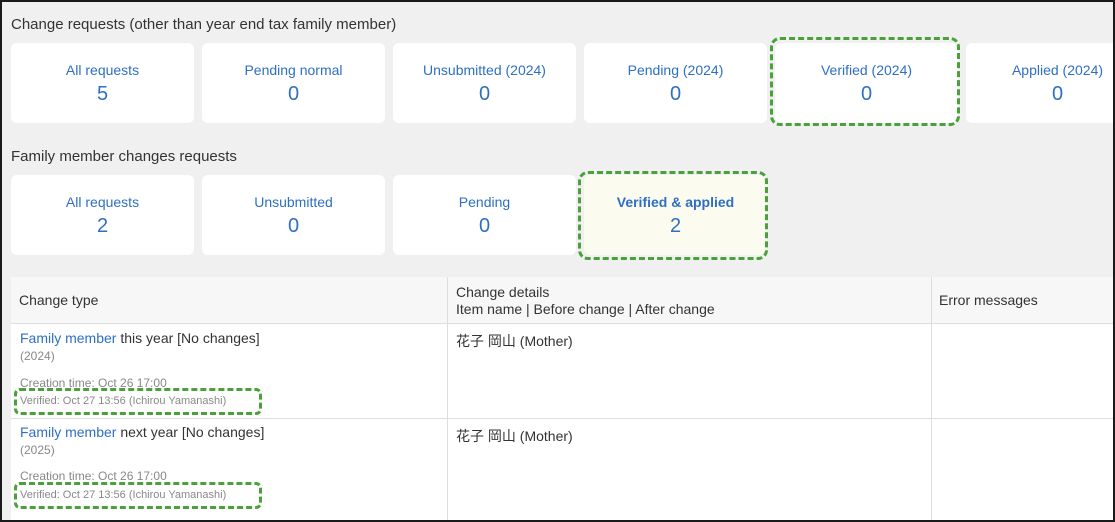 The height and width of the screenshot is (522, 1115). I want to click on row1-change-type: Family member this year [No changes], so click(140, 338).